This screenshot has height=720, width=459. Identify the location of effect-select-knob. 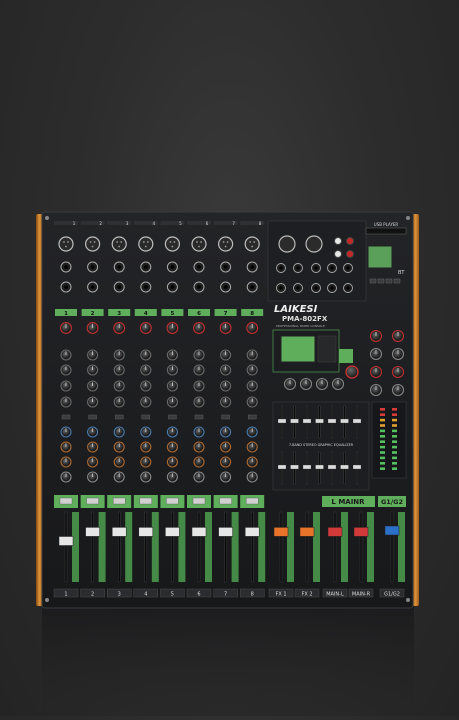
(352, 372).